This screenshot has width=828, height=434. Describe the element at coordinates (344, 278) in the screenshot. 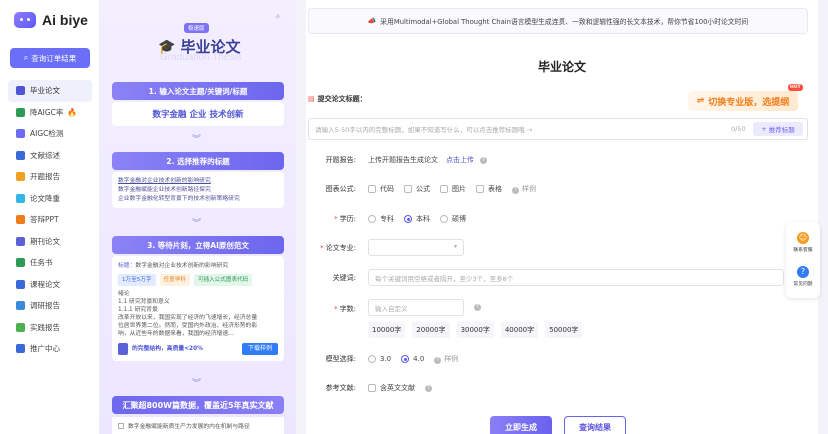

I see `keywords-label: 关键词:` at that location.